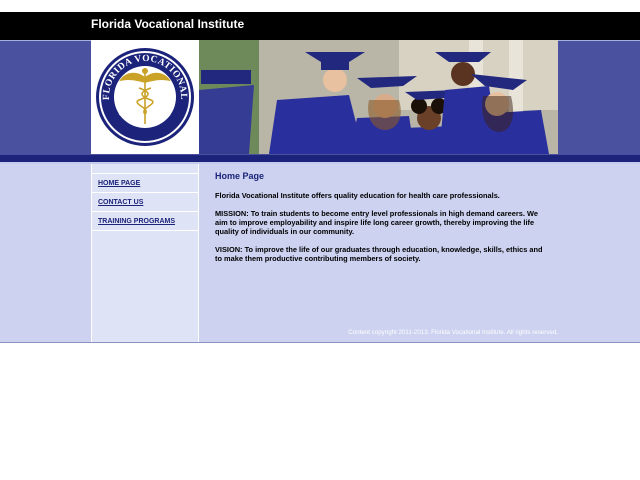 Image resolution: width=640 pixels, height=480 pixels. Describe the element at coordinates (320, 6) in the screenshot. I see `top-margin` at that location.